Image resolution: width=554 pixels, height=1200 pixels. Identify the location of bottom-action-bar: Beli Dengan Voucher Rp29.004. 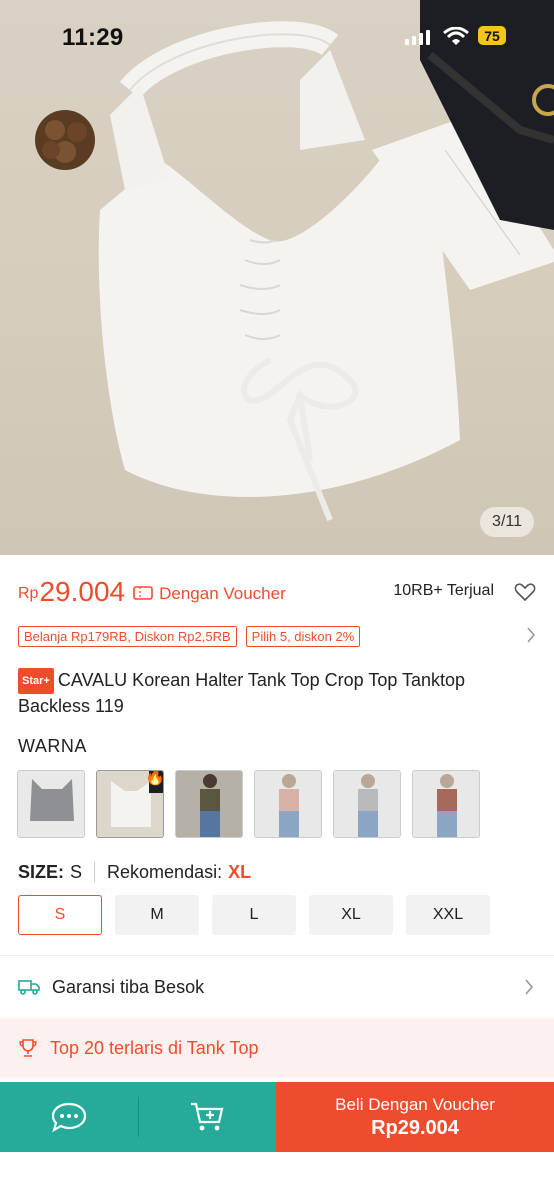
(277, 1117).